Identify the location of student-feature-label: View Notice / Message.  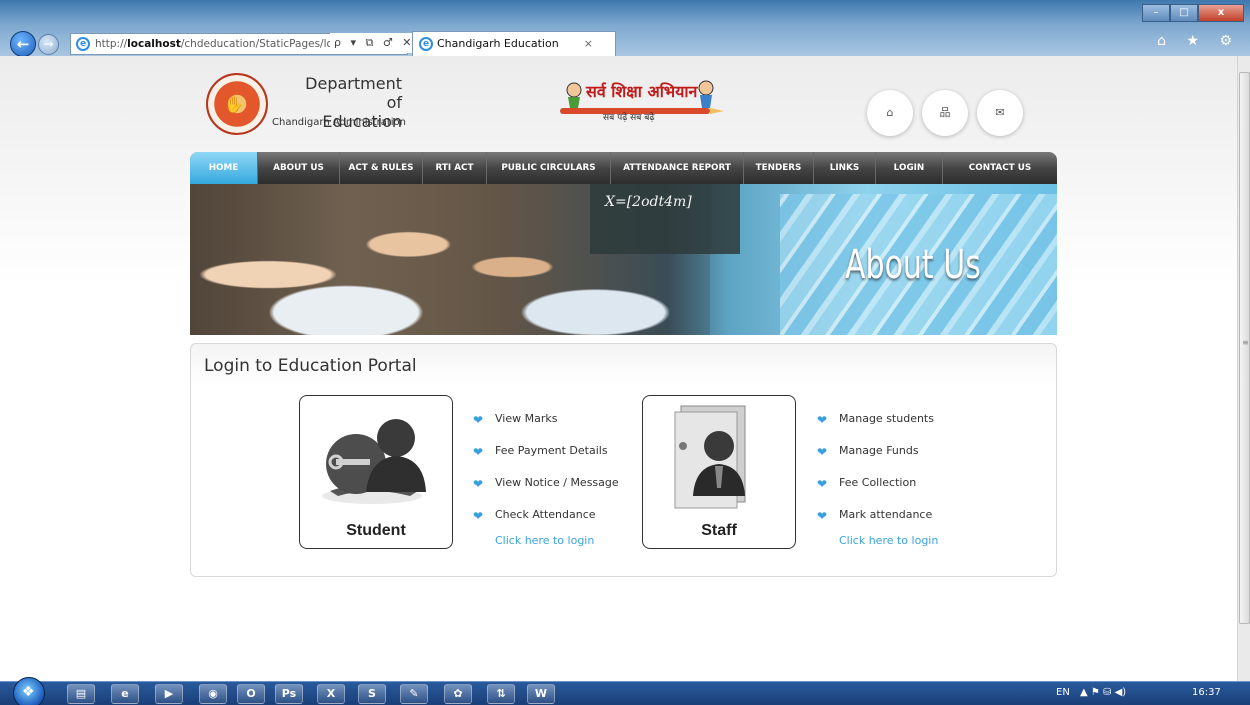
(557, 482).